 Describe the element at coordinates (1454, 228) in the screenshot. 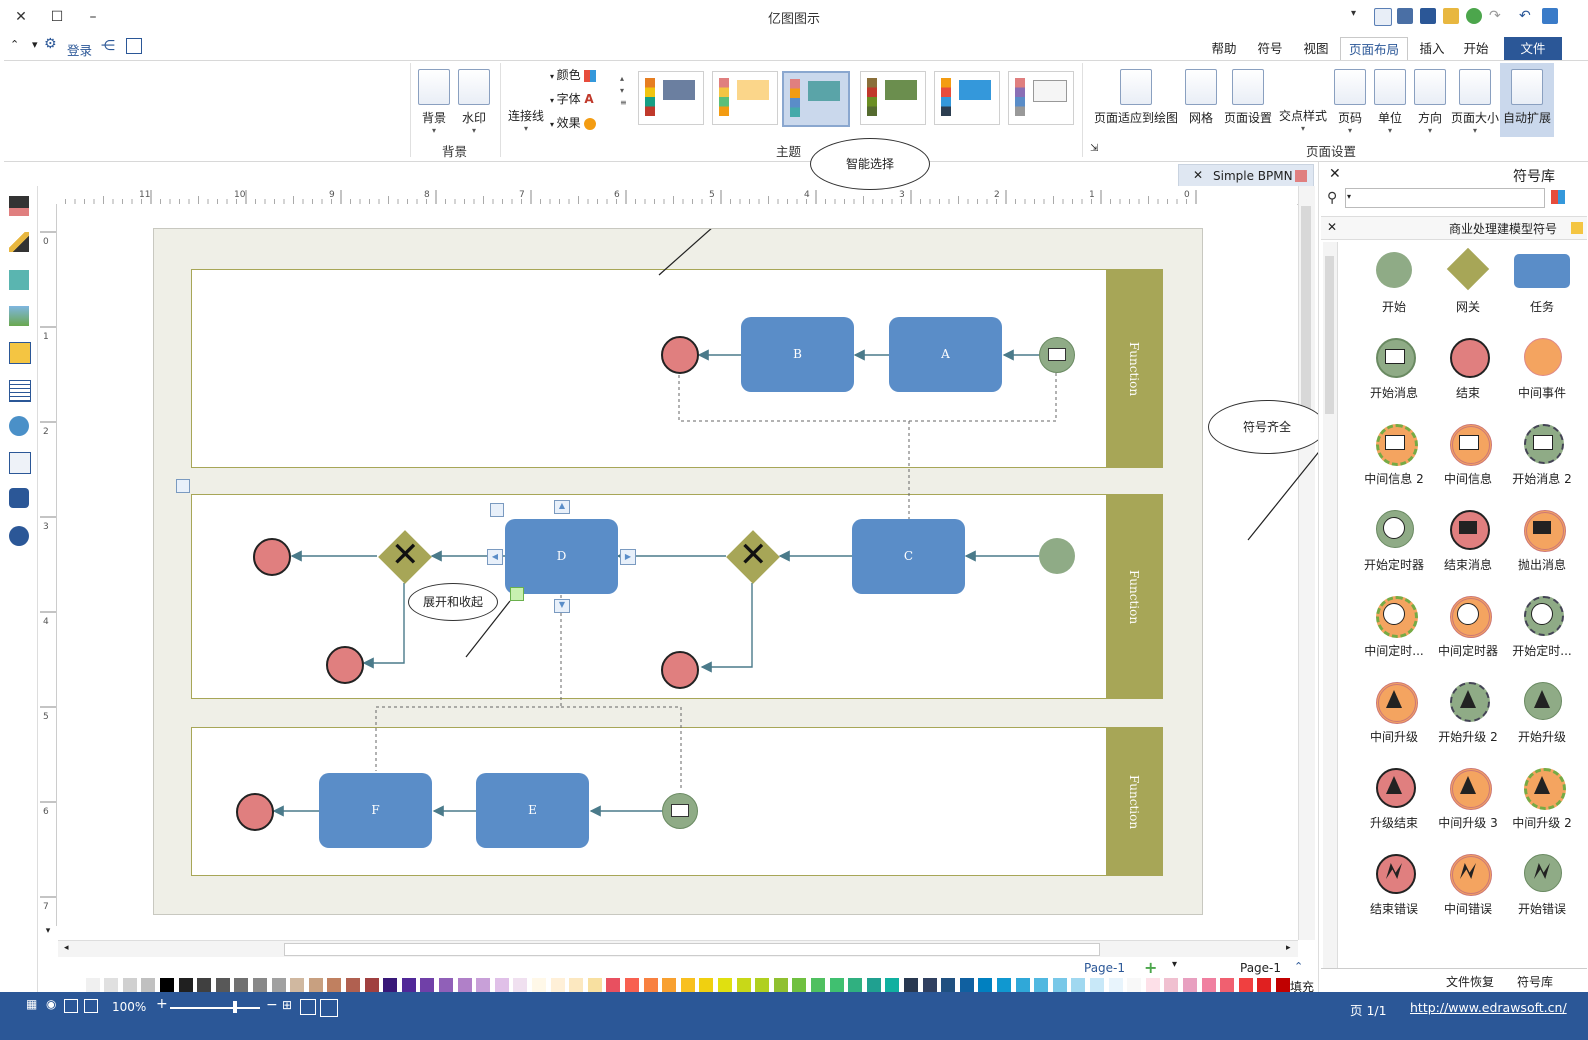

I see `category-header: ✕ 商业处理建模型符号` at that location.